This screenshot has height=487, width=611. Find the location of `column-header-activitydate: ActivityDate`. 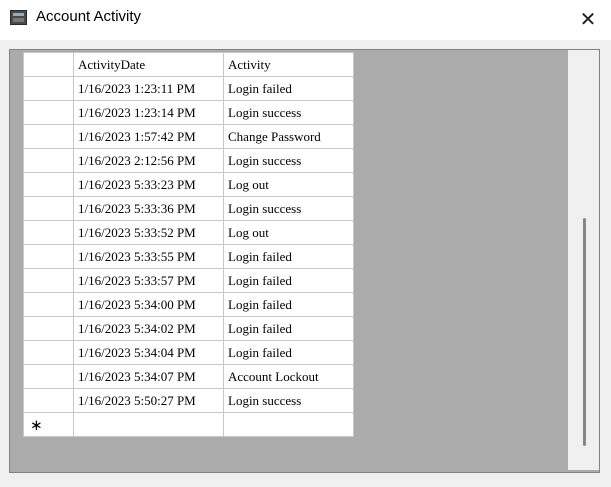

column-header-activitydate: ActivityDate is located at coordinates (148, 64).